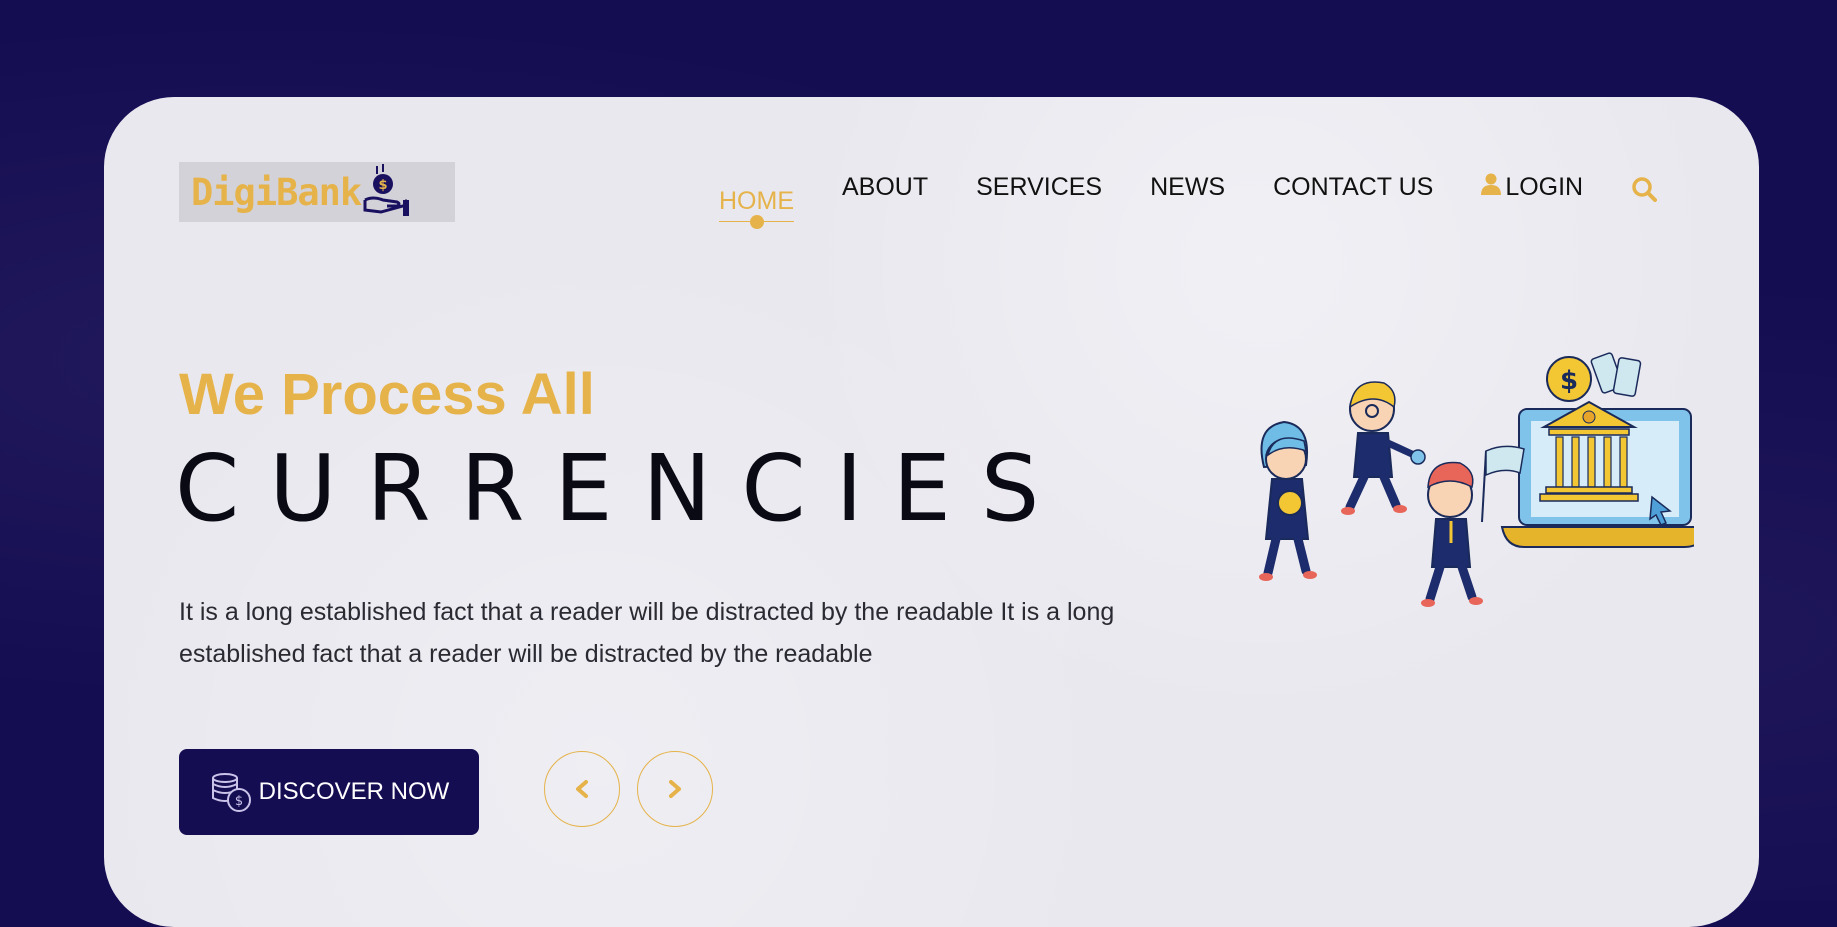 This screenshot has width=1837, height=927. Describe the element at coordinates (276, 192) in the screenshot. I see `logo-text: DigiBank` at that location.